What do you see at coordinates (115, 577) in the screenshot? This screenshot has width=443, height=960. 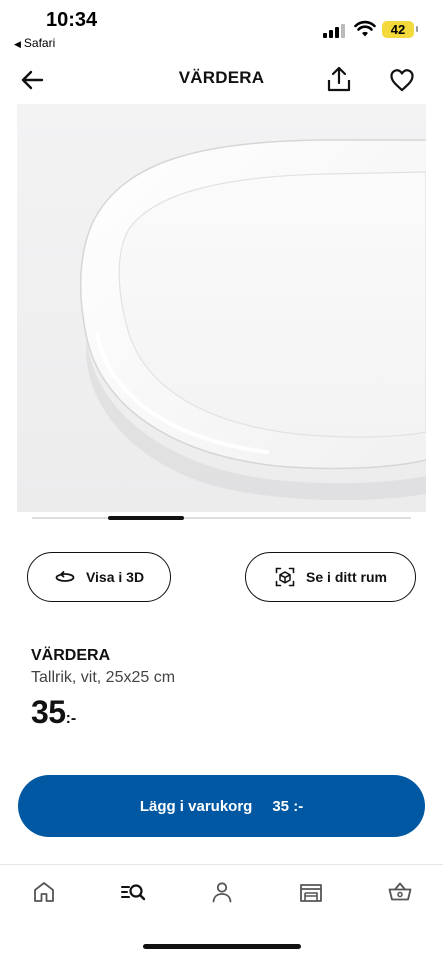 I see `view-3d-label: Visa i 3D` at bounding box center [115, 577].